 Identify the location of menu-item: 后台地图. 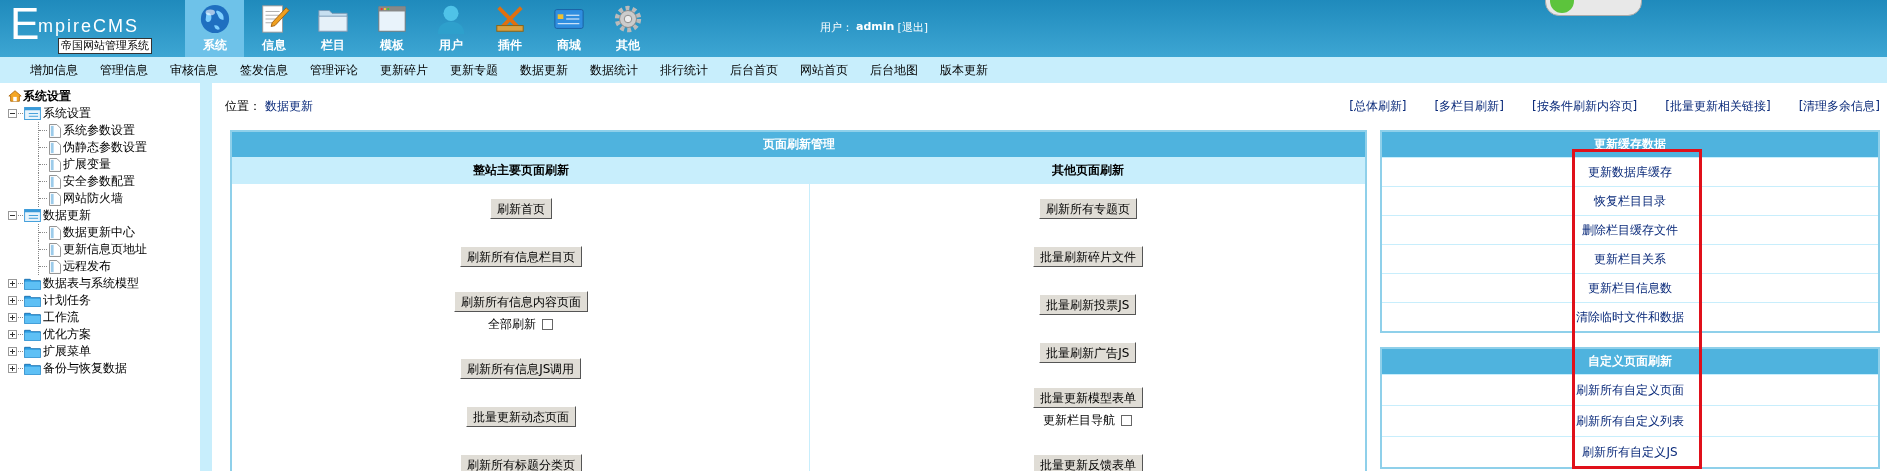
(894, 70).